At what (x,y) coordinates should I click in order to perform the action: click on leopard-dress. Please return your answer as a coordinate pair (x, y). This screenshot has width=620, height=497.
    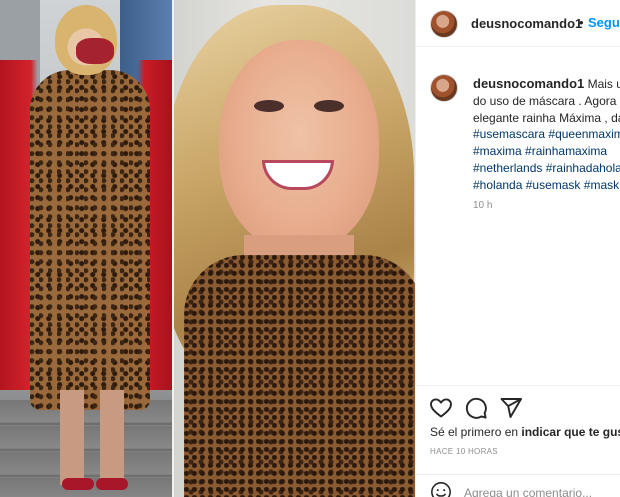
    Looking at the image, I should click on (90, 240).